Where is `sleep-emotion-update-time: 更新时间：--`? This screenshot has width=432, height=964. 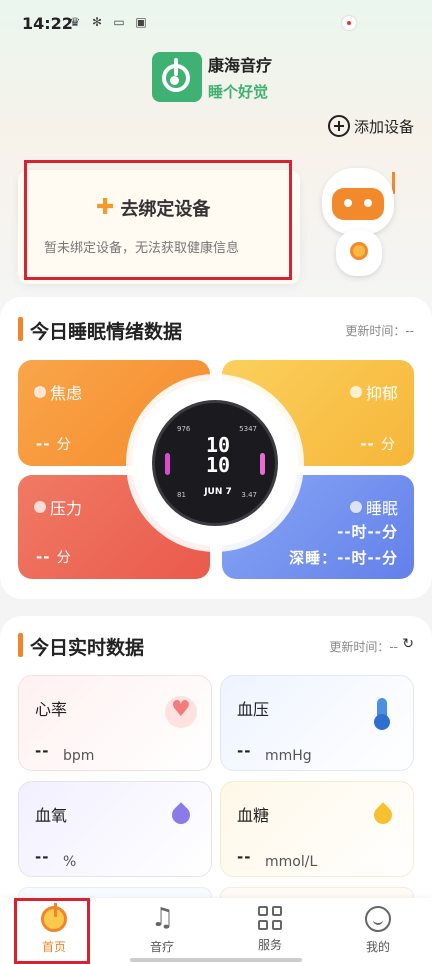 sleep-emotion-update-time: 更新时间：-- is located at coordinates (379, 331).